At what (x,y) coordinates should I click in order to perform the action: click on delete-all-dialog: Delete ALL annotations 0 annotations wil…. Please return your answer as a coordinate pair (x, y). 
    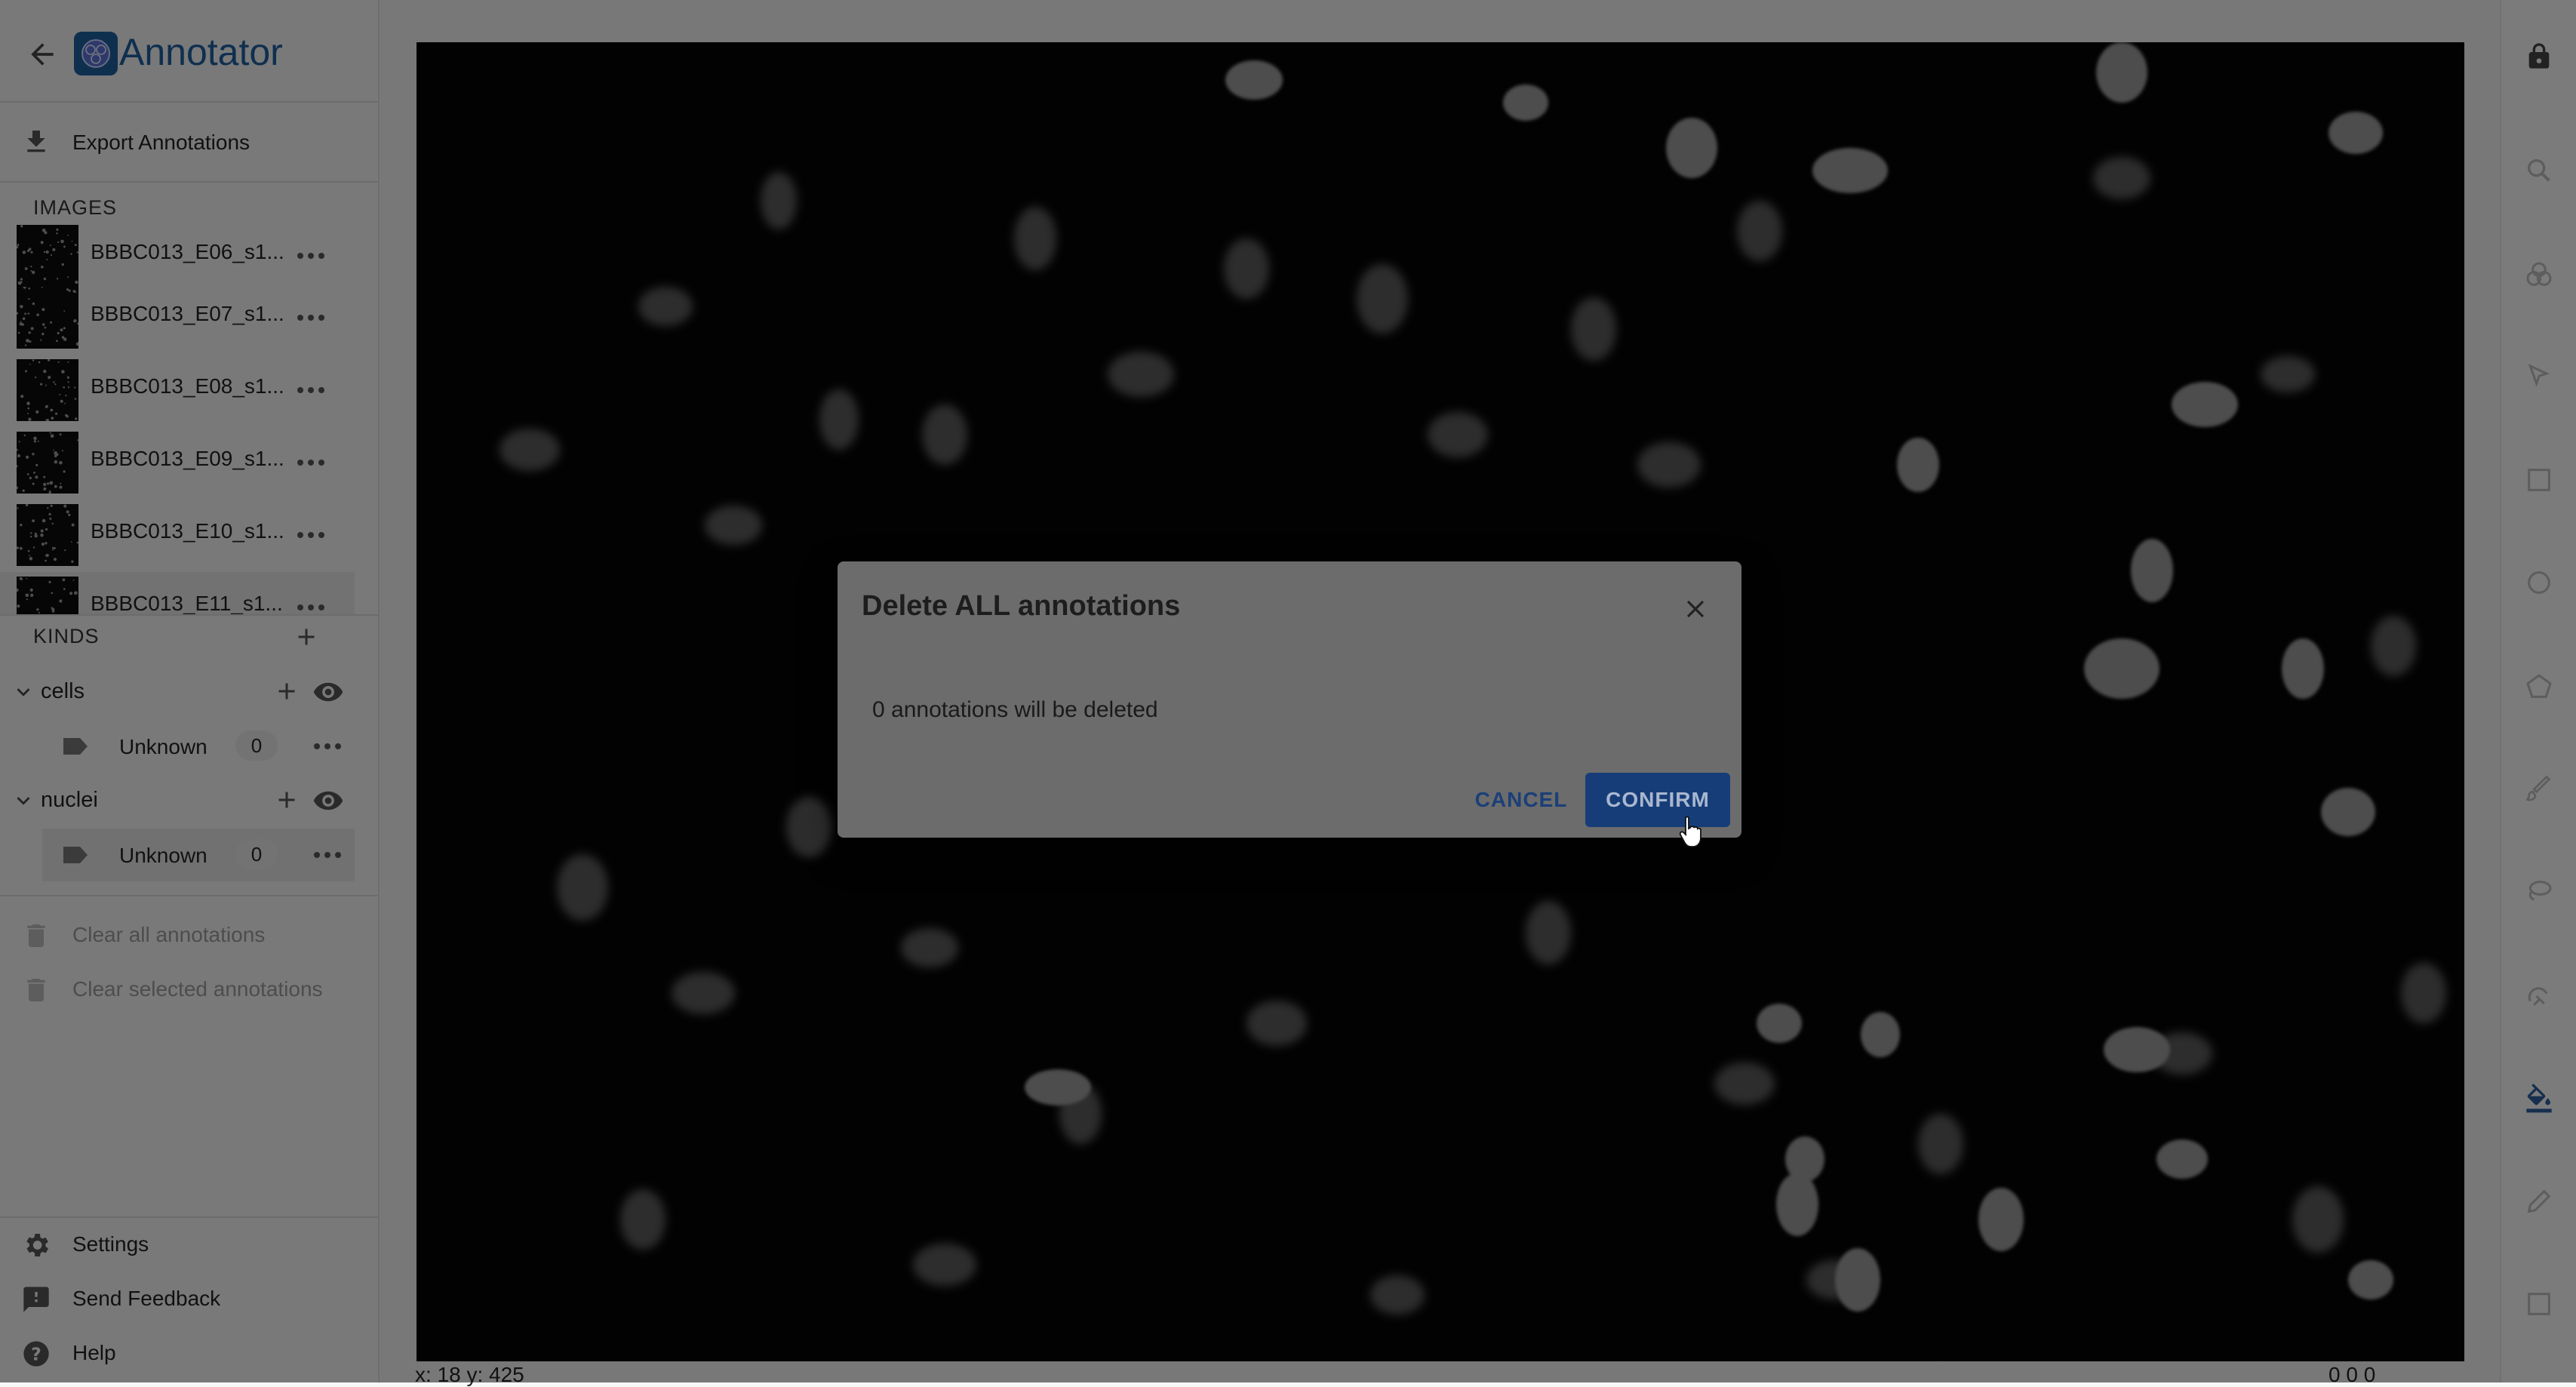
    Looking at the image, I should click on (1289, 699).